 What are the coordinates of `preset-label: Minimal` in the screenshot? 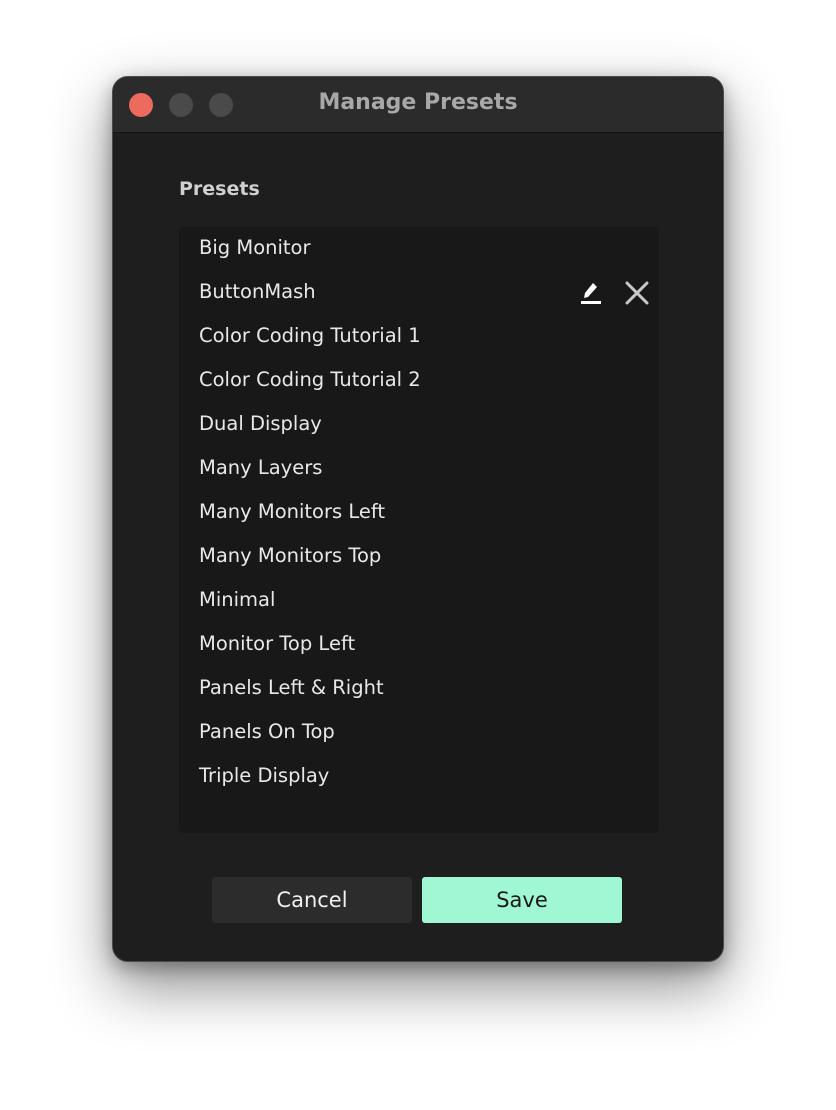 It's located at (237, 599).